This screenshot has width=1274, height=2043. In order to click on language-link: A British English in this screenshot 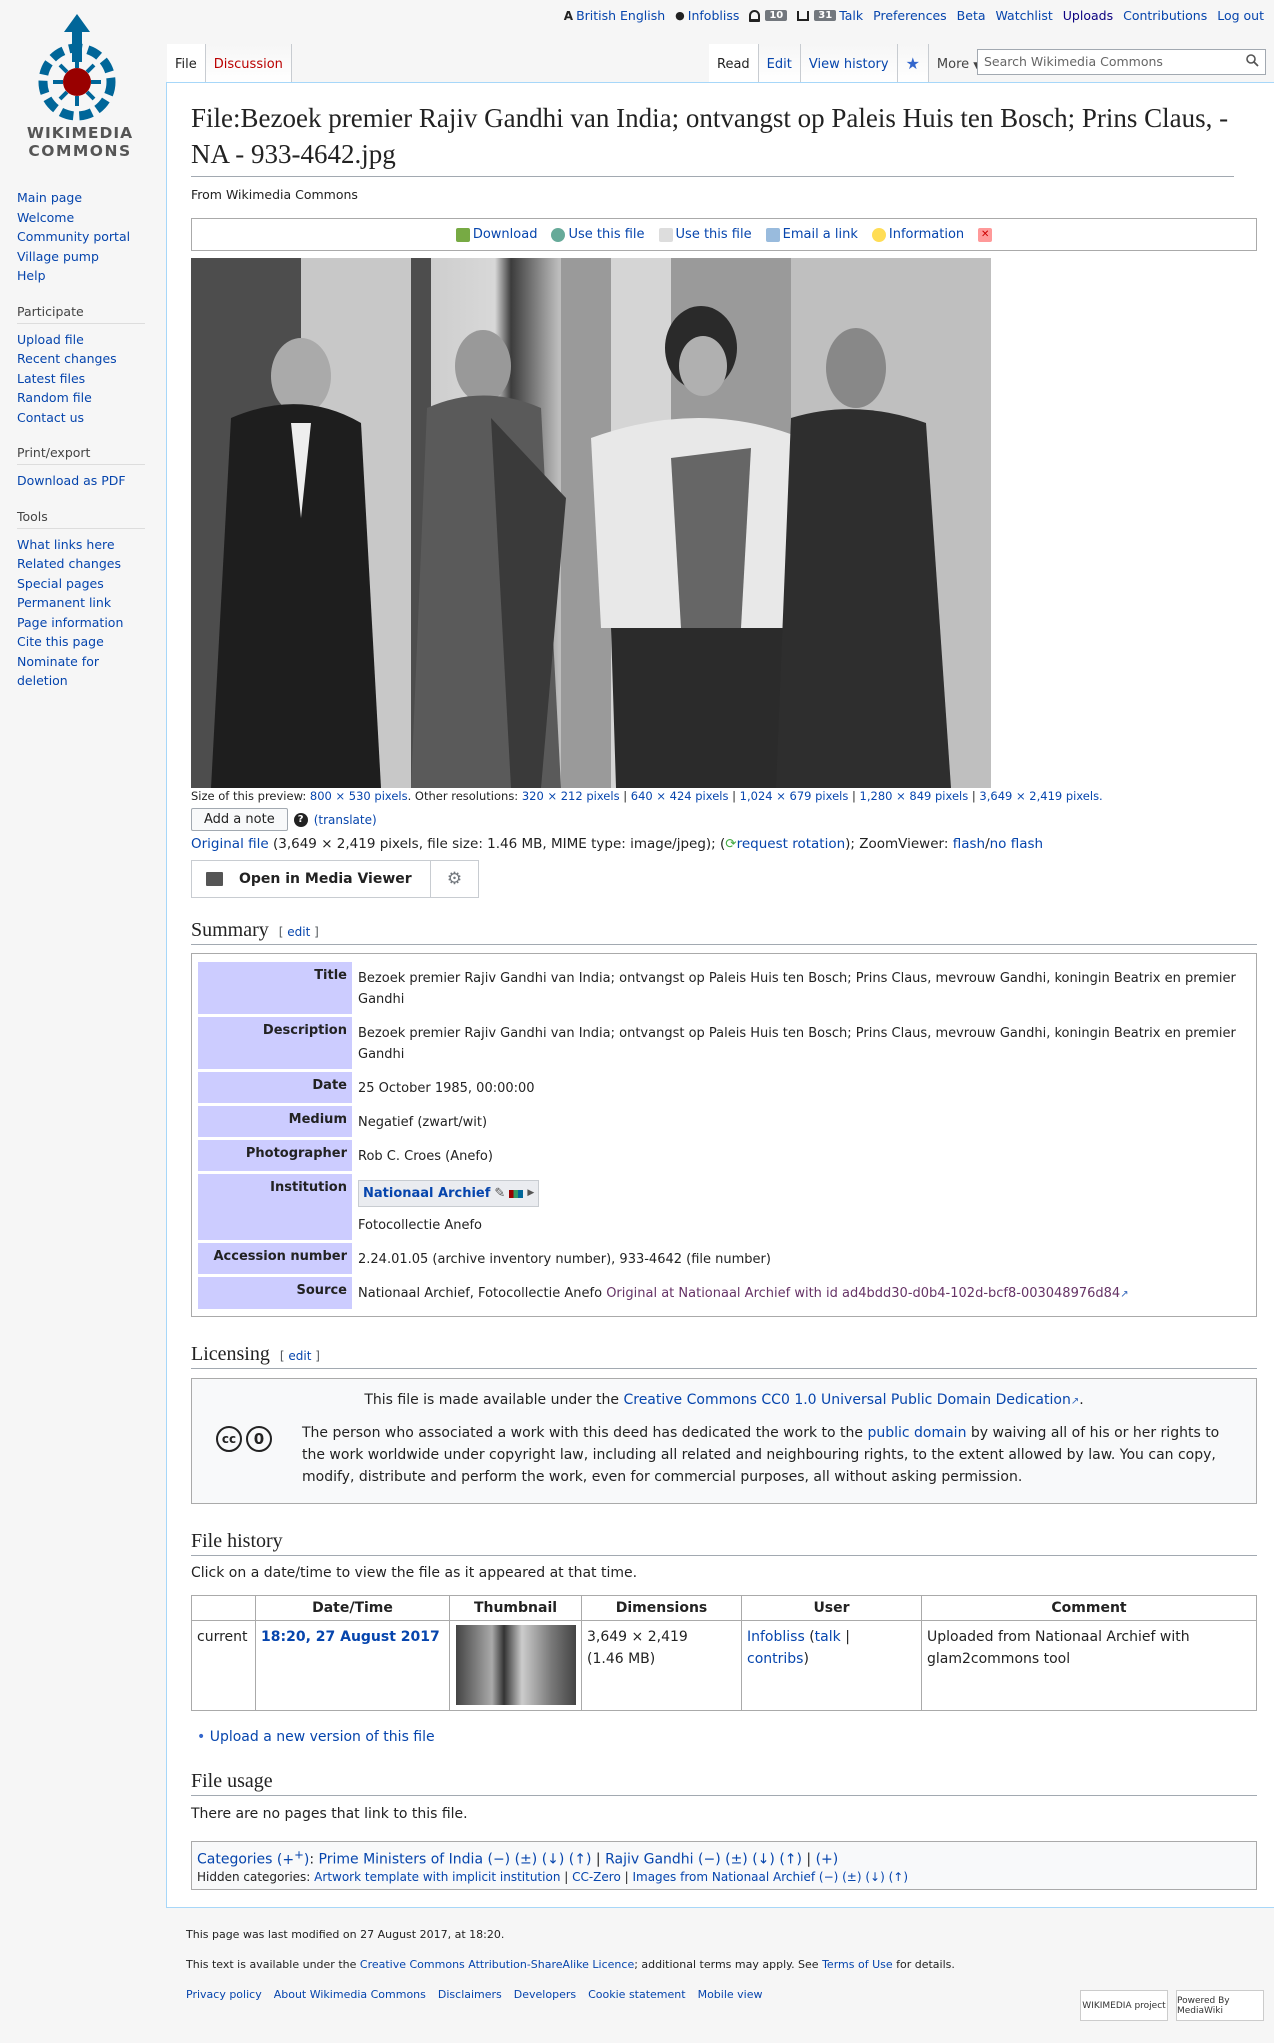, I will do `click(614, 15)`.